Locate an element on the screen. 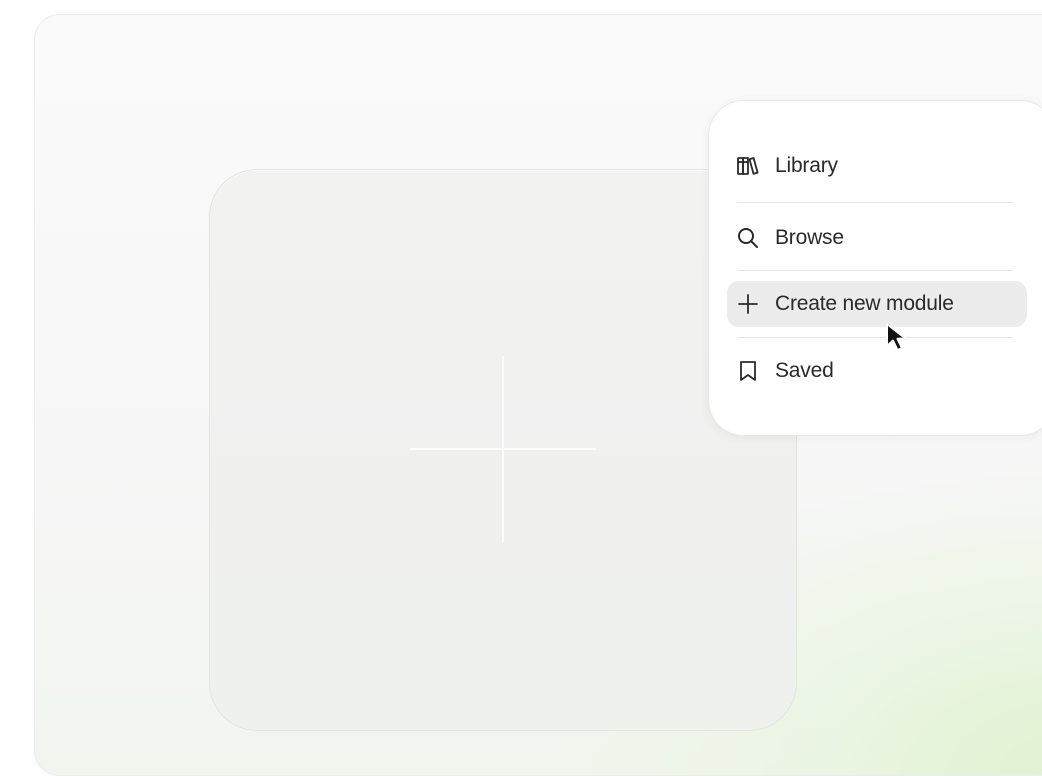 The image size is (1042, 776). search-icon is located at coordinates (748, 238).